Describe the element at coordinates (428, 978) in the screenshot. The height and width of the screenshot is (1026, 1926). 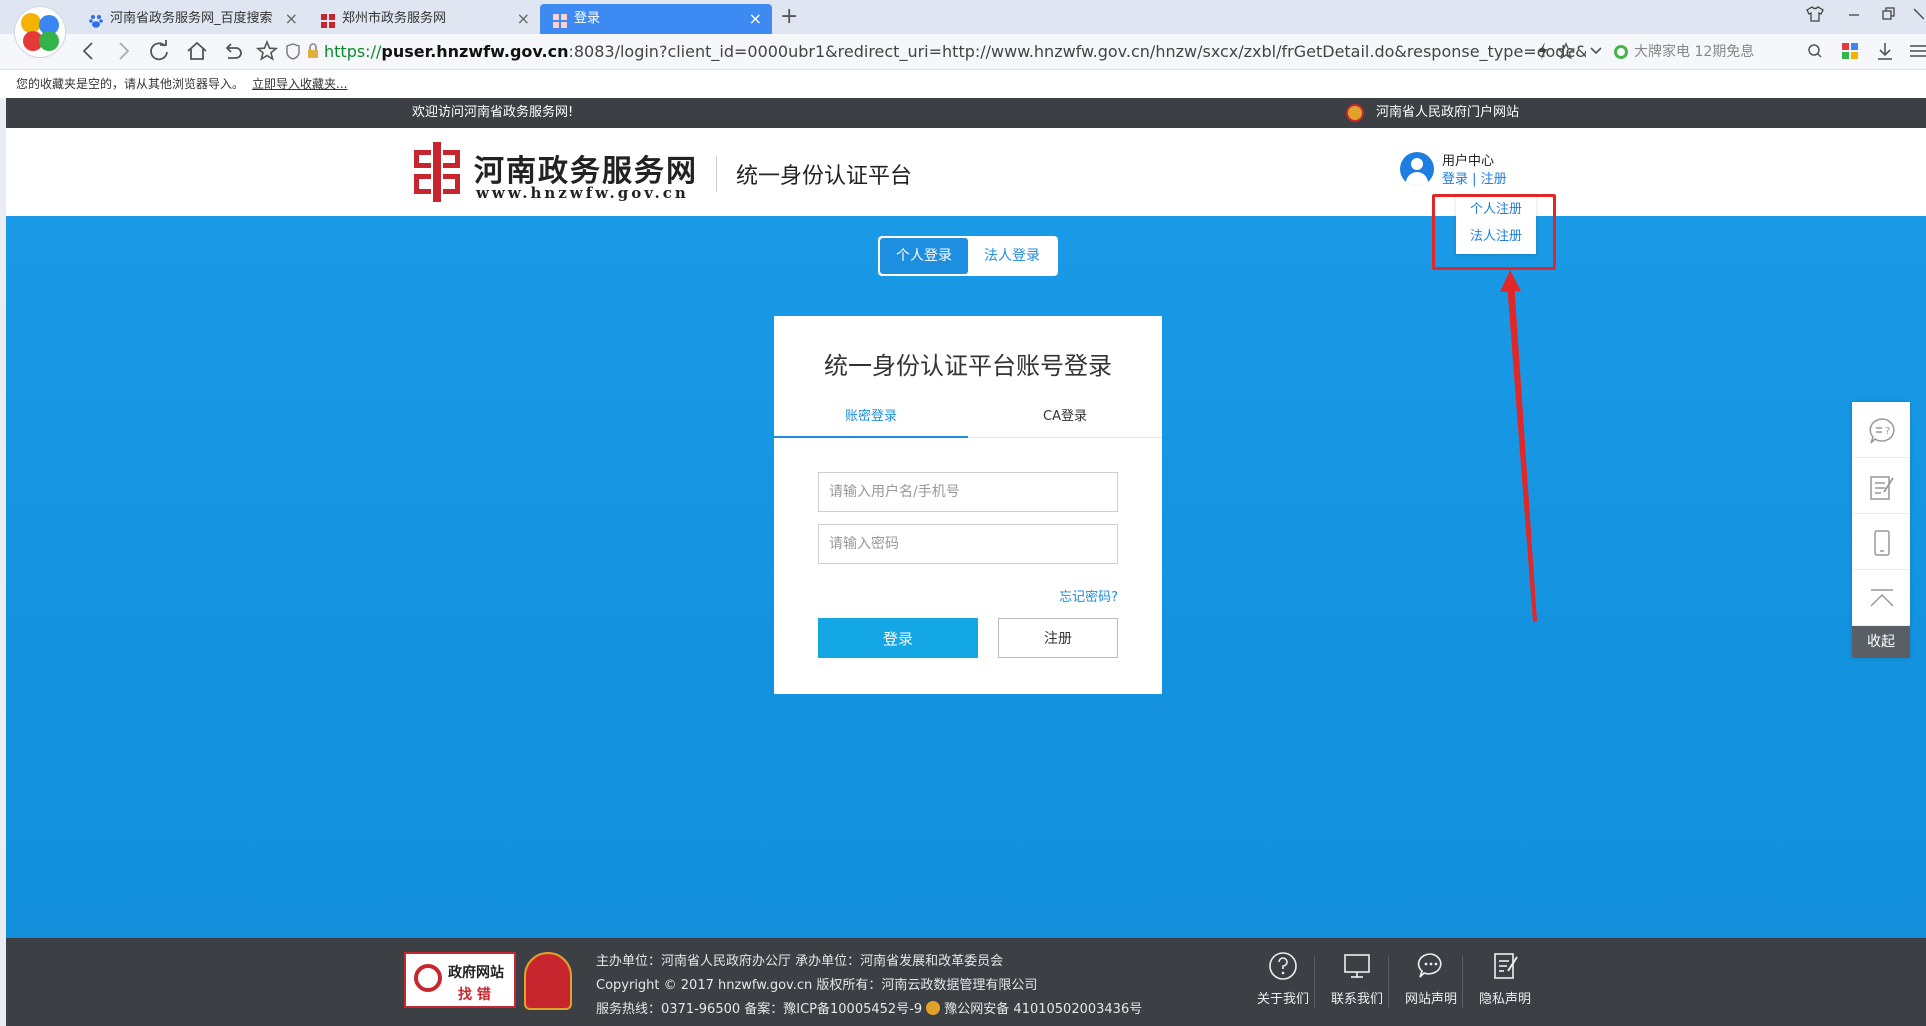
I see `magnifier-icon` at that location.